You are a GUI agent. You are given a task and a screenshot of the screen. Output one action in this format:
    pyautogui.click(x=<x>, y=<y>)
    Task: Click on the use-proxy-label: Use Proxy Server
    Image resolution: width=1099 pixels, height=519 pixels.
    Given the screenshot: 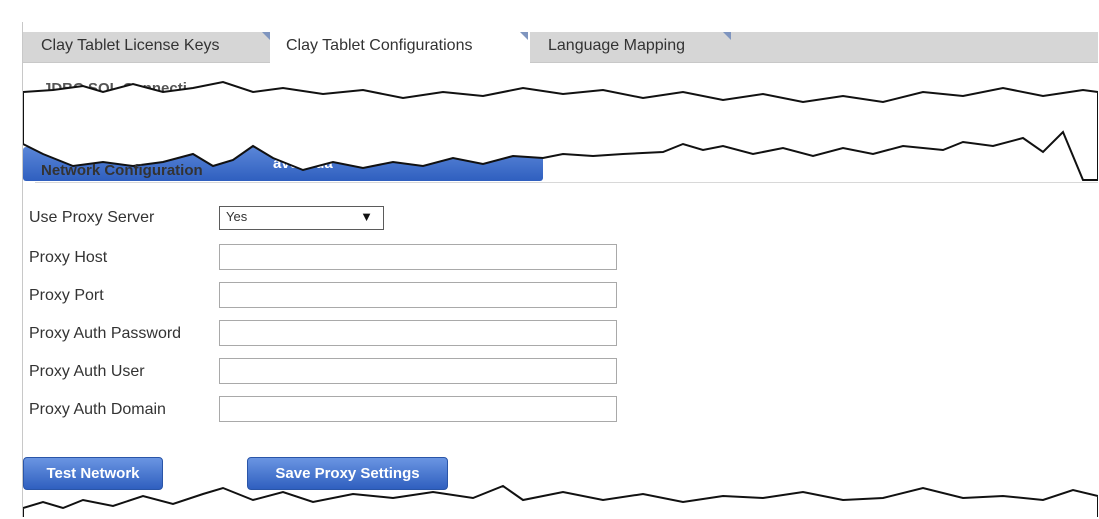 What is the action you would take?
    pyautogui.click(x=92, y=217)
    